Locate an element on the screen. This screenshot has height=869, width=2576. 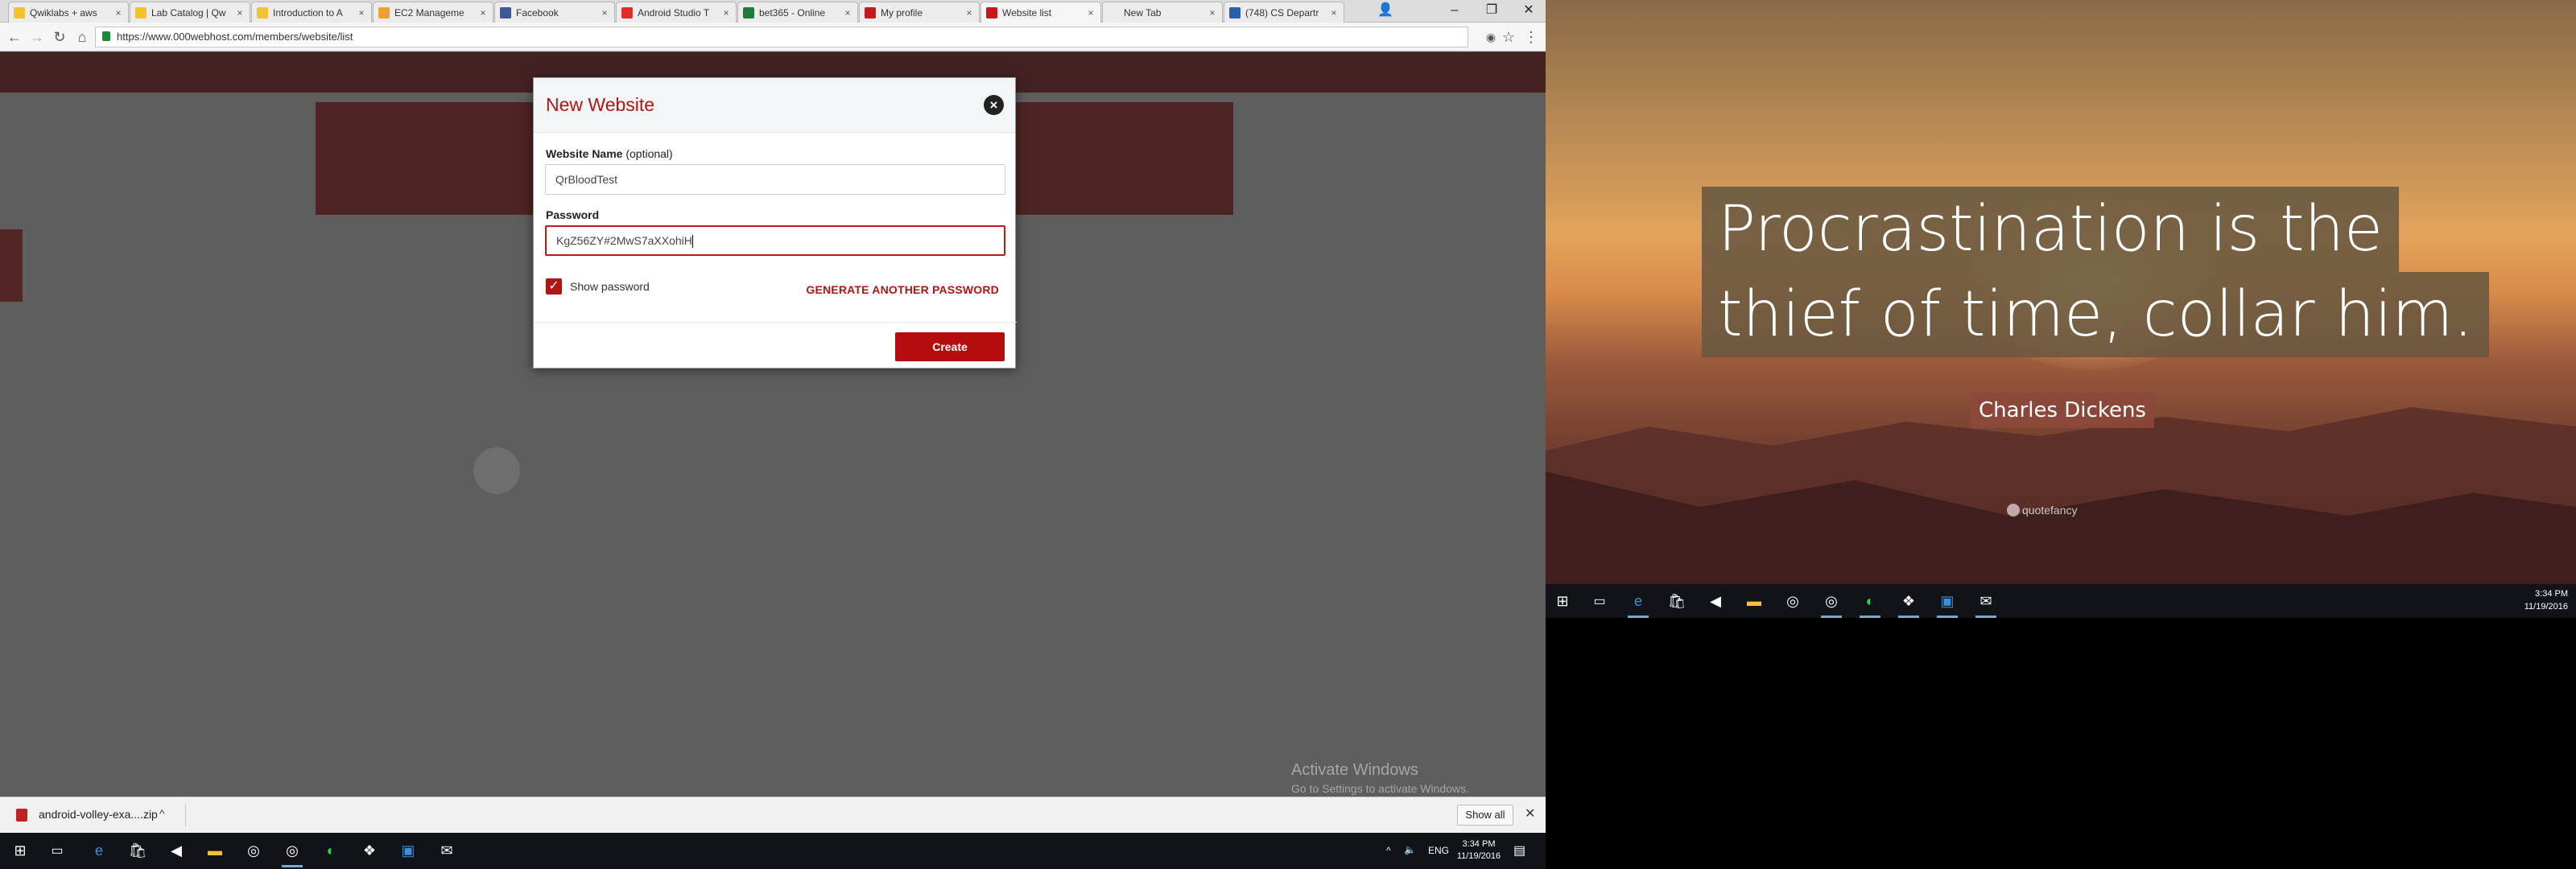
tab-label: (748) CS Departr is located at coordinates (1282, 12).